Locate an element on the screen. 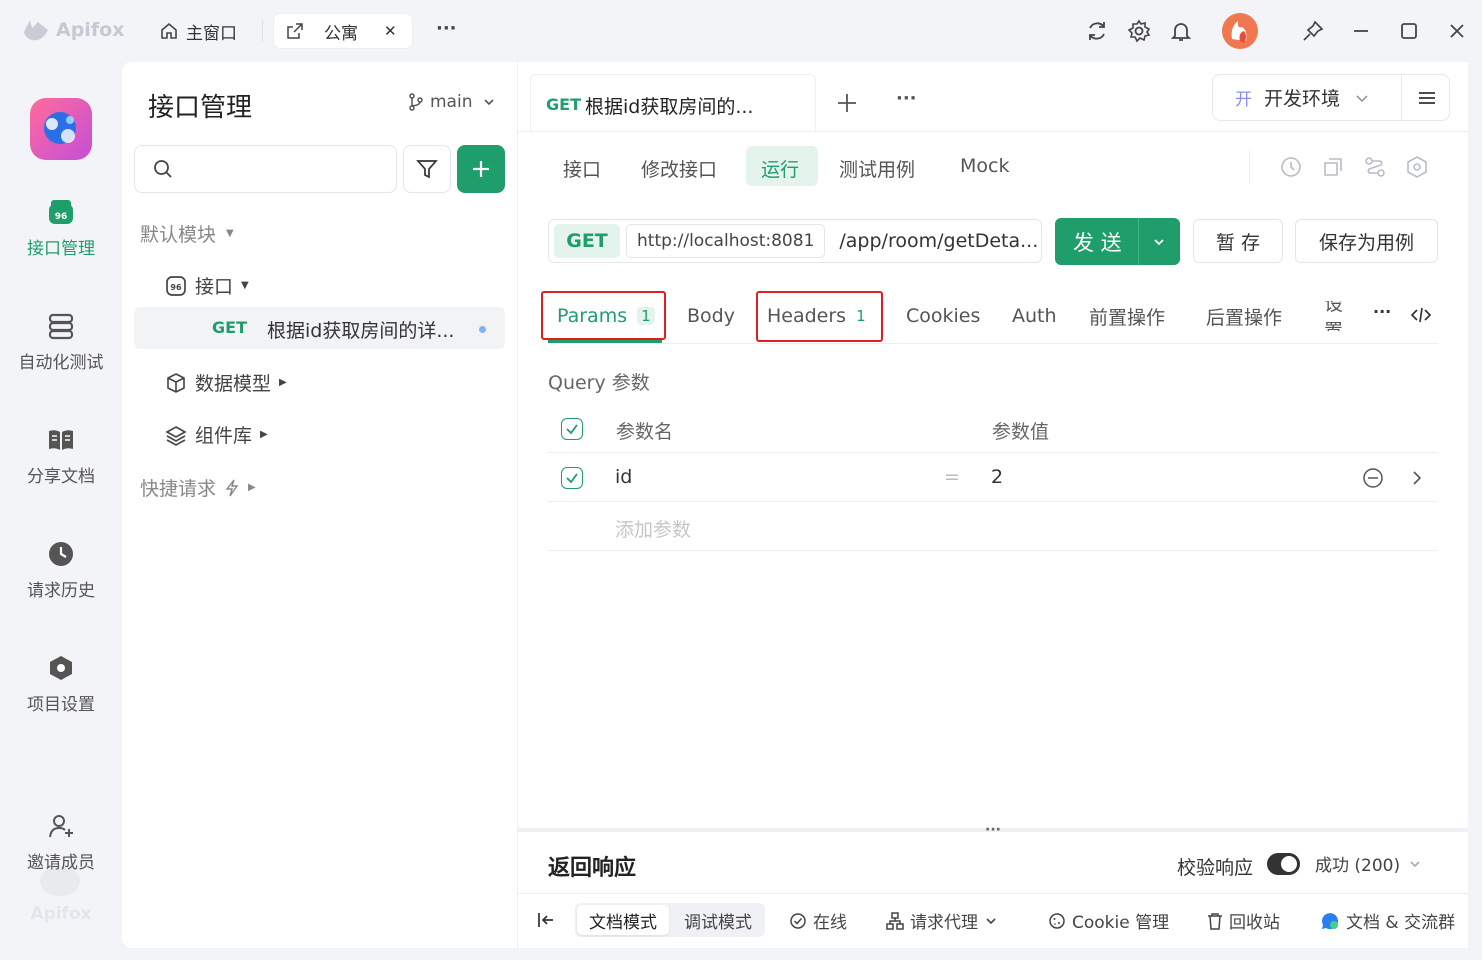 The width and height of the screenshot is (1482, 960). project-avatar is located at coordinates (61, 129).